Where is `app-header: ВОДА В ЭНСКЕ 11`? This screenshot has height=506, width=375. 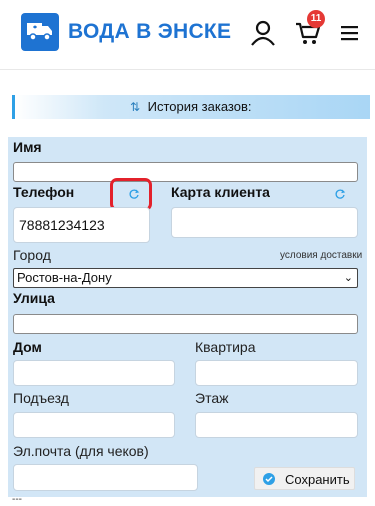 app-header: ВОДА В ЭНСКЕ 11 is located at coordinates (187, 35).